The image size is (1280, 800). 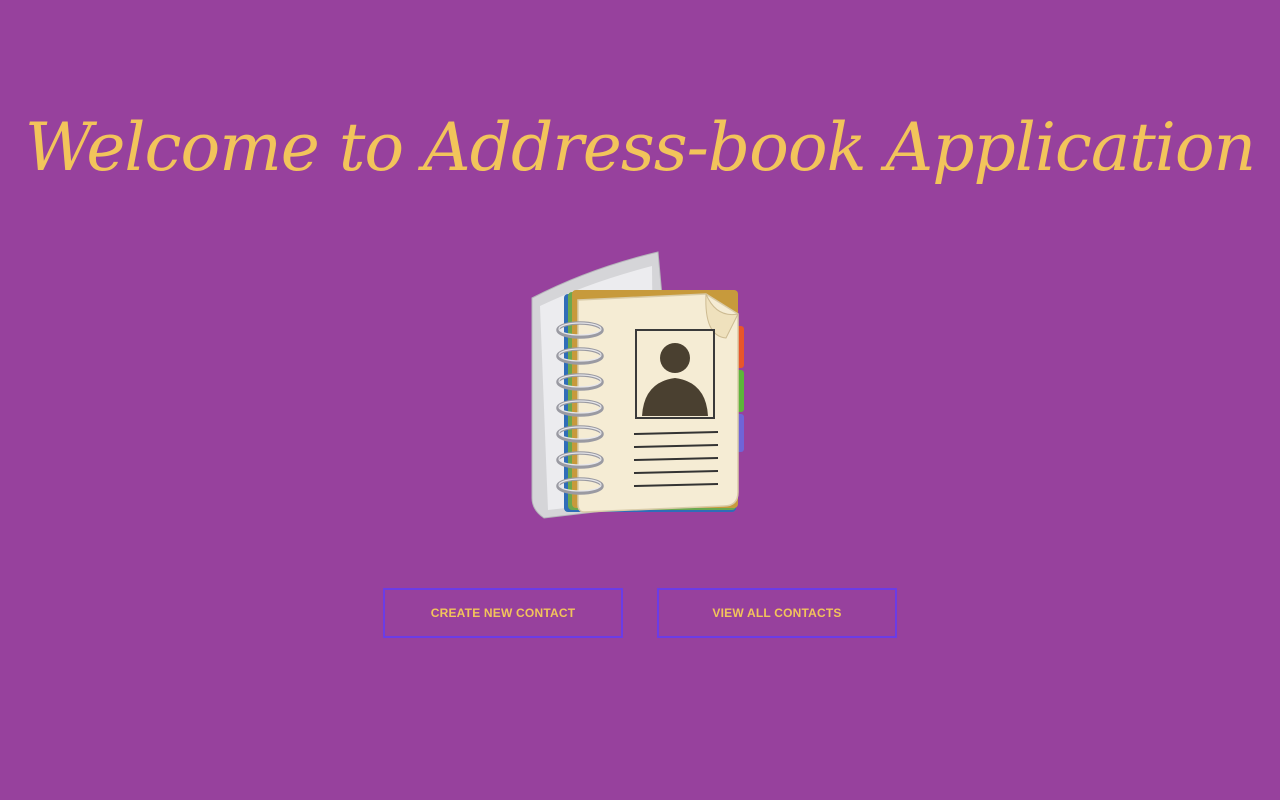 What do you see at coordinates (777, 613) in the screenshot?
I see `view-all-contacts-button: VIEW ALL CONTACTS` at bounding box center [777, 613].